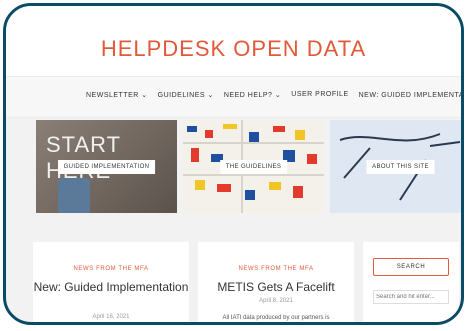 The image size is (469, 331). What do you see at coordinates (74, 195) in the screenshot?
I see `feet-image` at bounding box center [74, 195].